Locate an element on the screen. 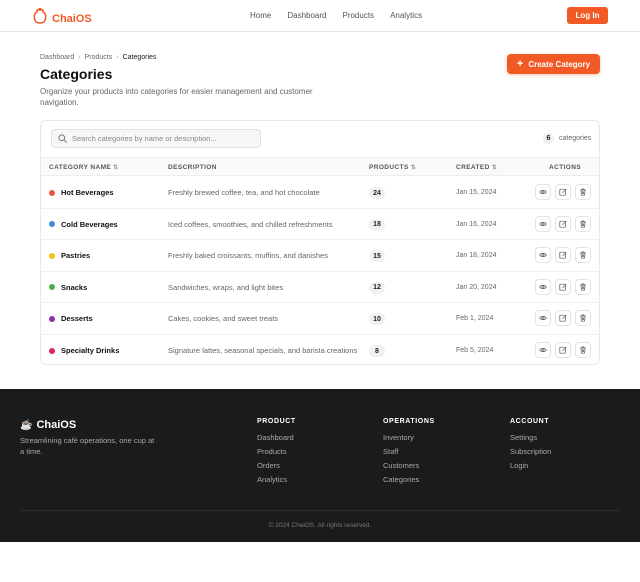  search-box is located at coordinates (156, 138).